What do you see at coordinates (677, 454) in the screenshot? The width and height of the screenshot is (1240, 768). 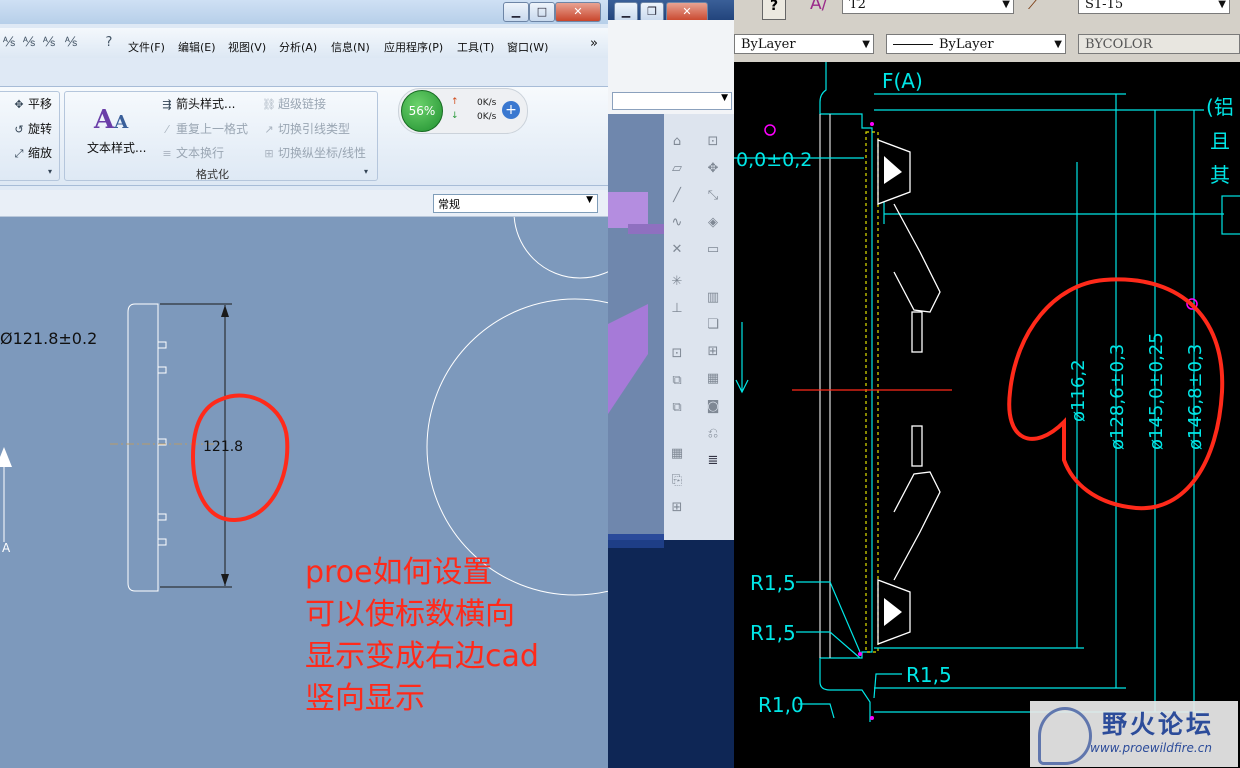 I see `tool-pattern-icon: ▦` at bounding box center [677, 454].